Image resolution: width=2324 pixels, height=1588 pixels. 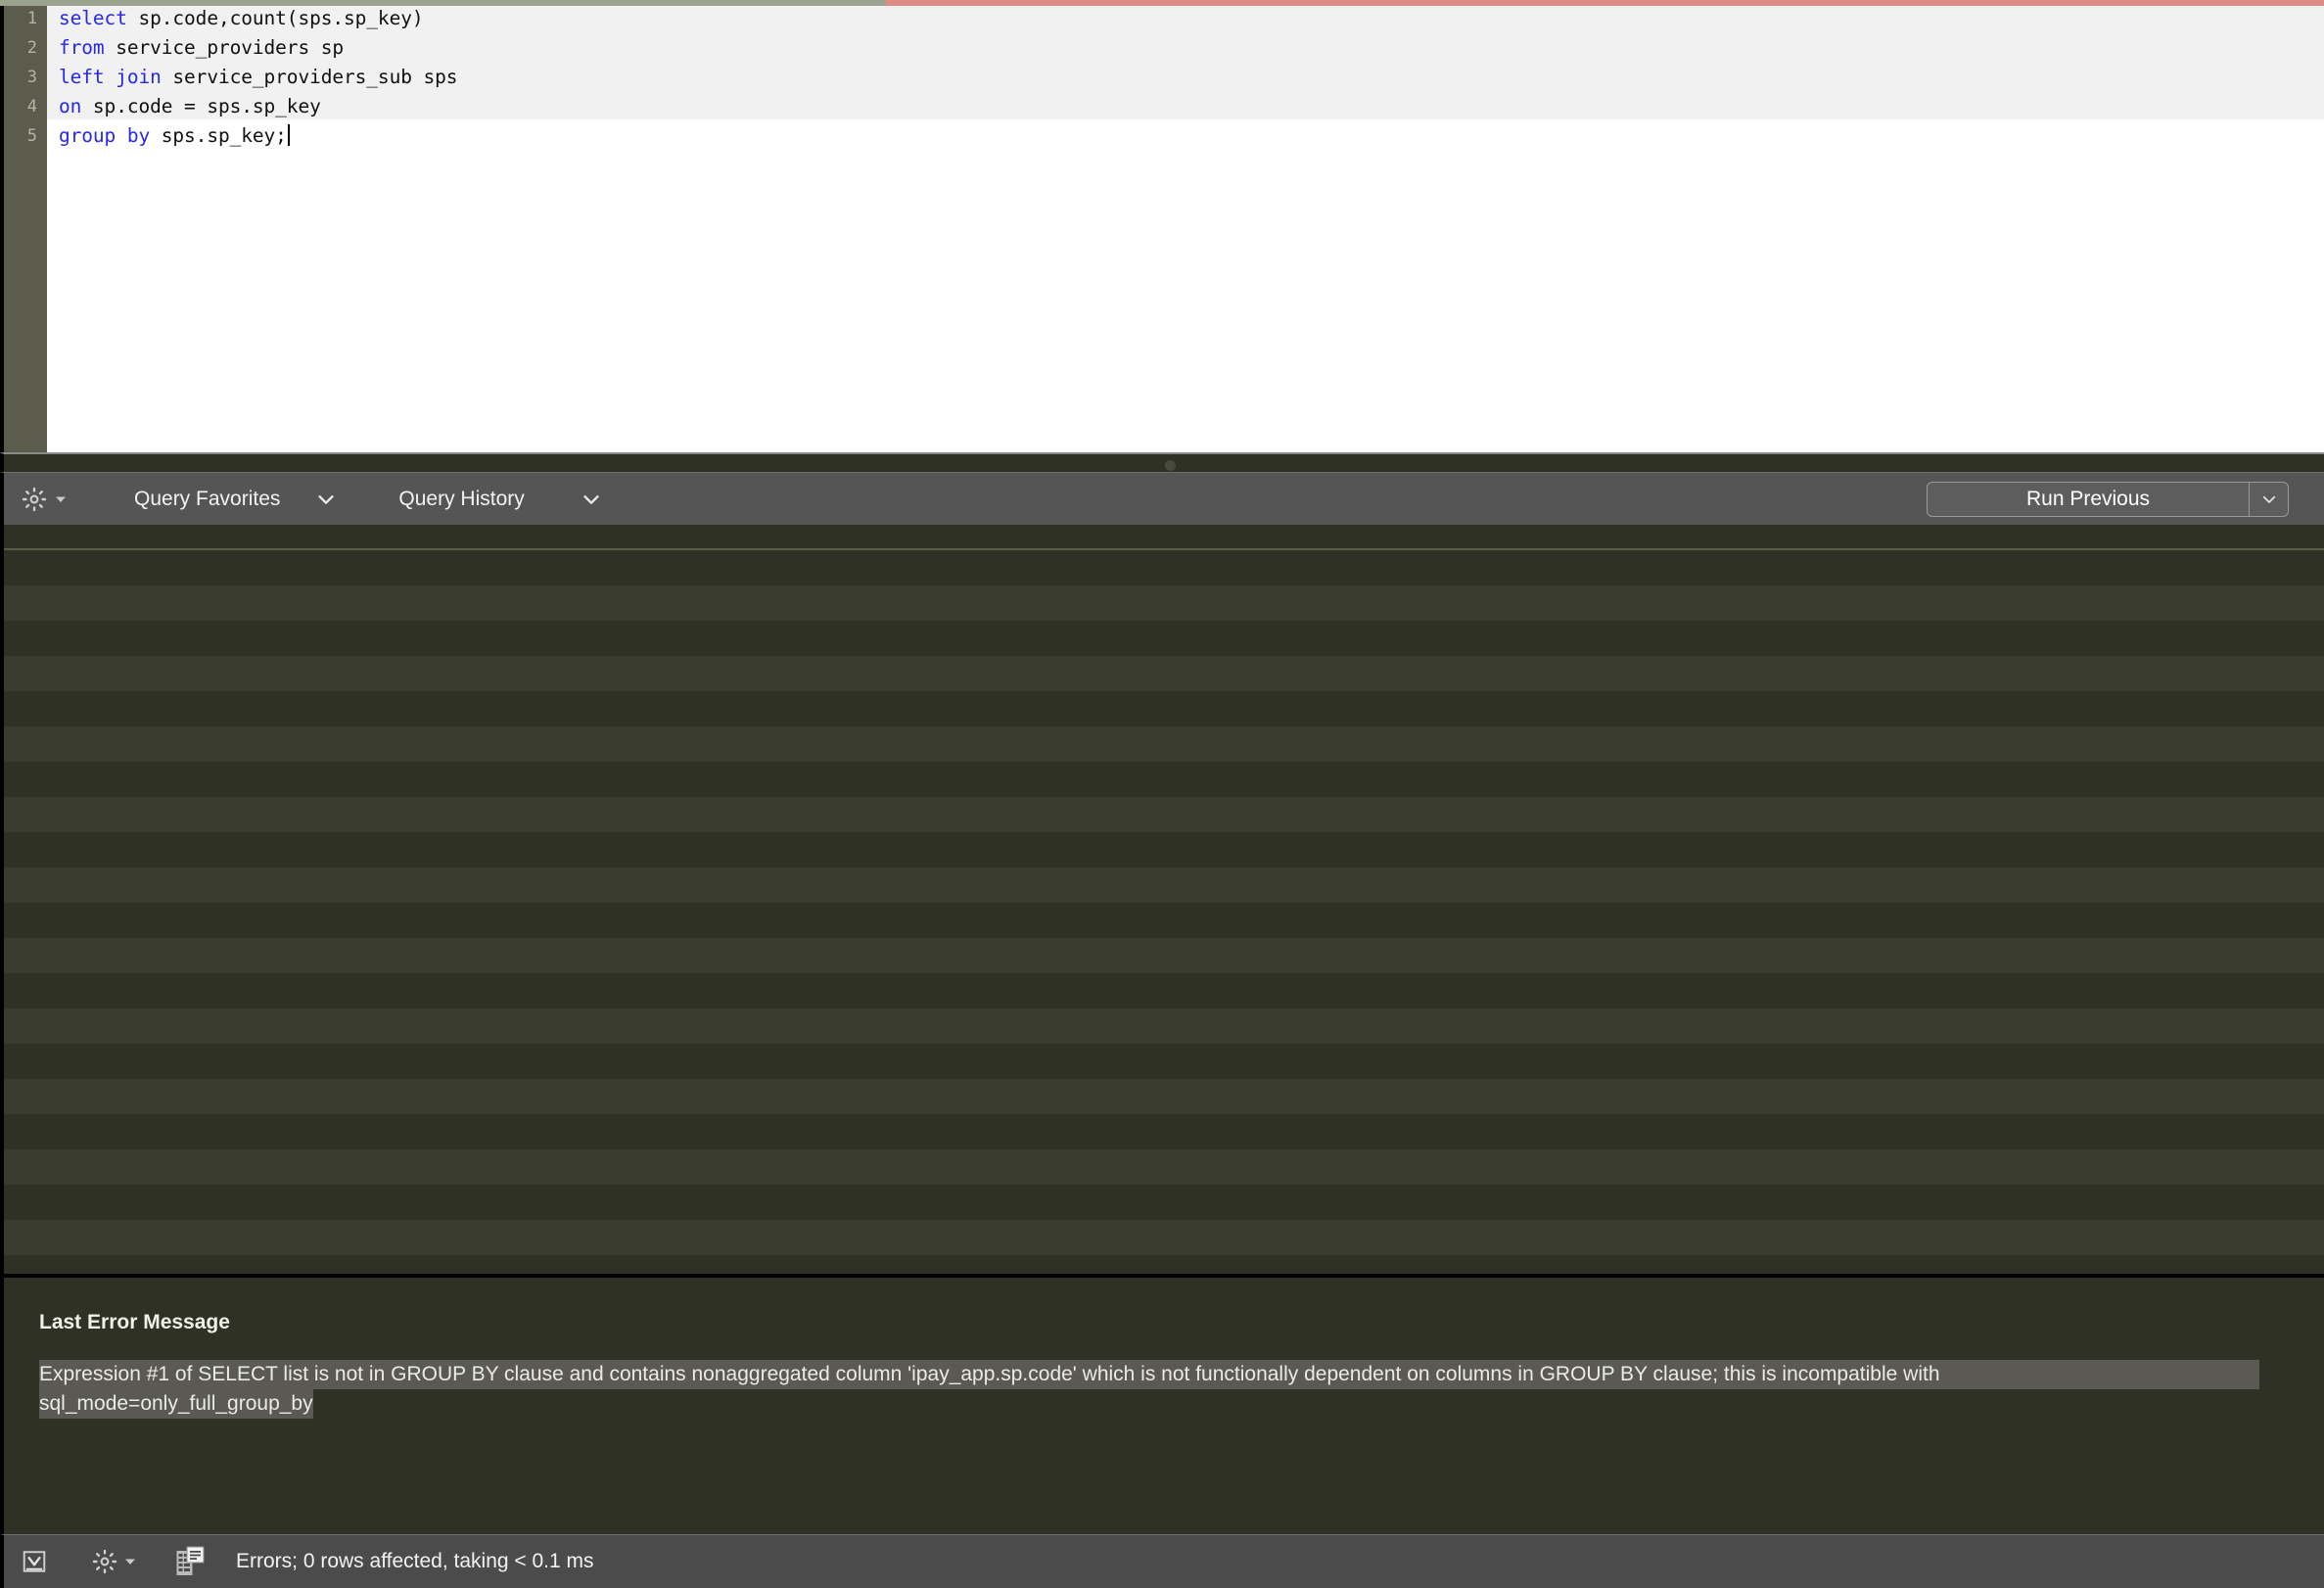 What do you see at coordinates (134, 1322) in the screenshot?
I see `error-panel-title: Last Error Message` at bounding box center [134, 1322].